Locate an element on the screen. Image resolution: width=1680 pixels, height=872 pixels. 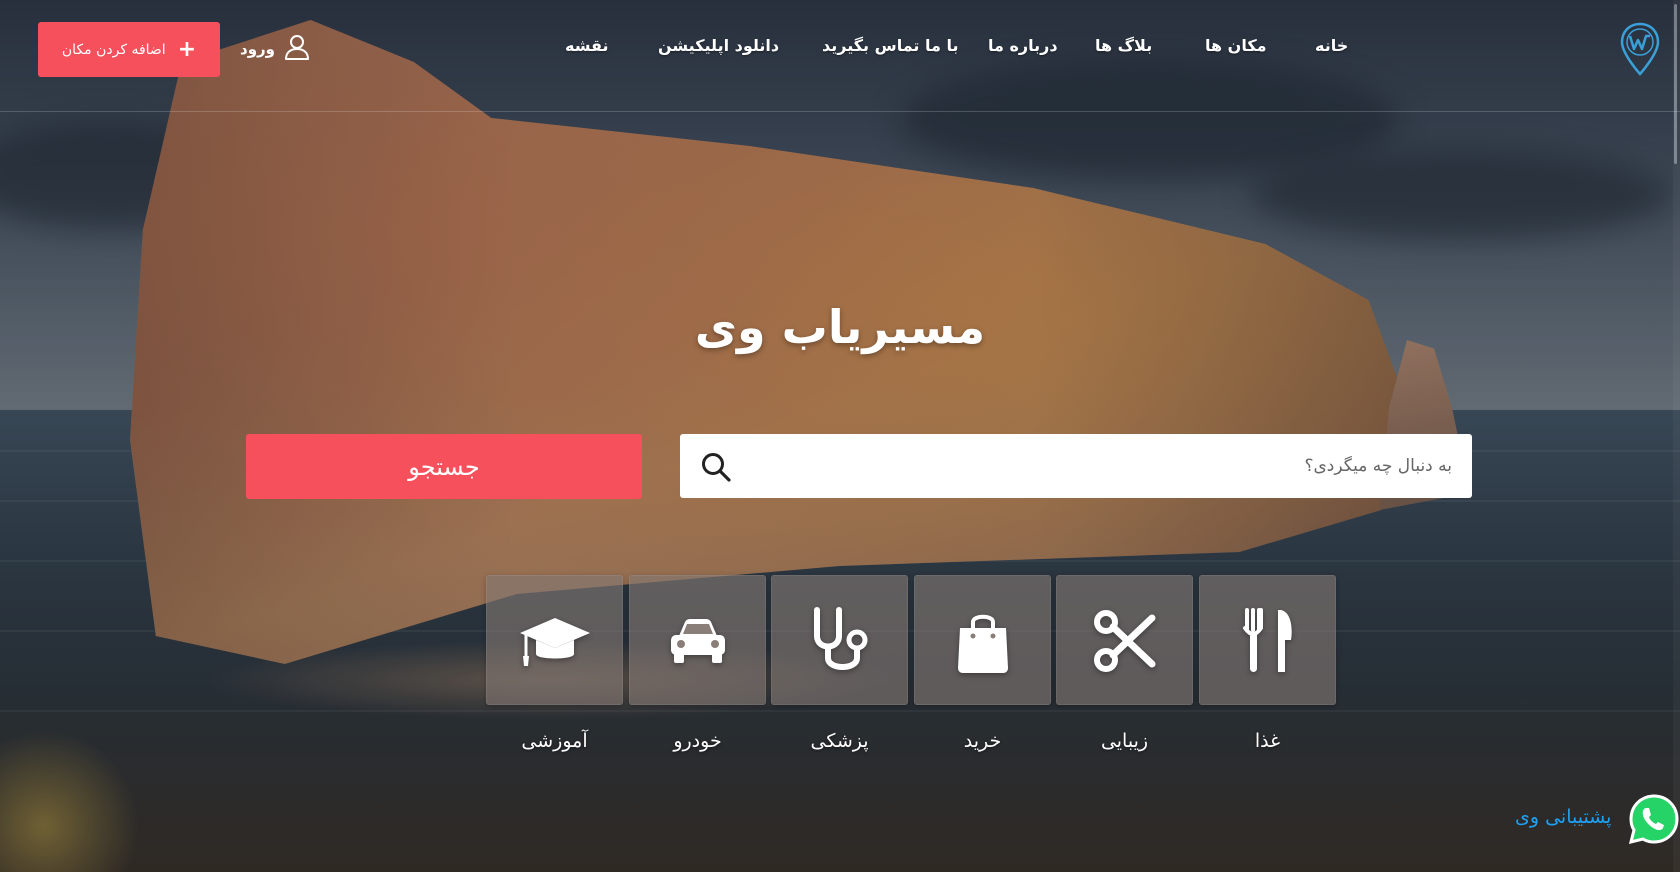
category-education is located at coordinates (554, 640).